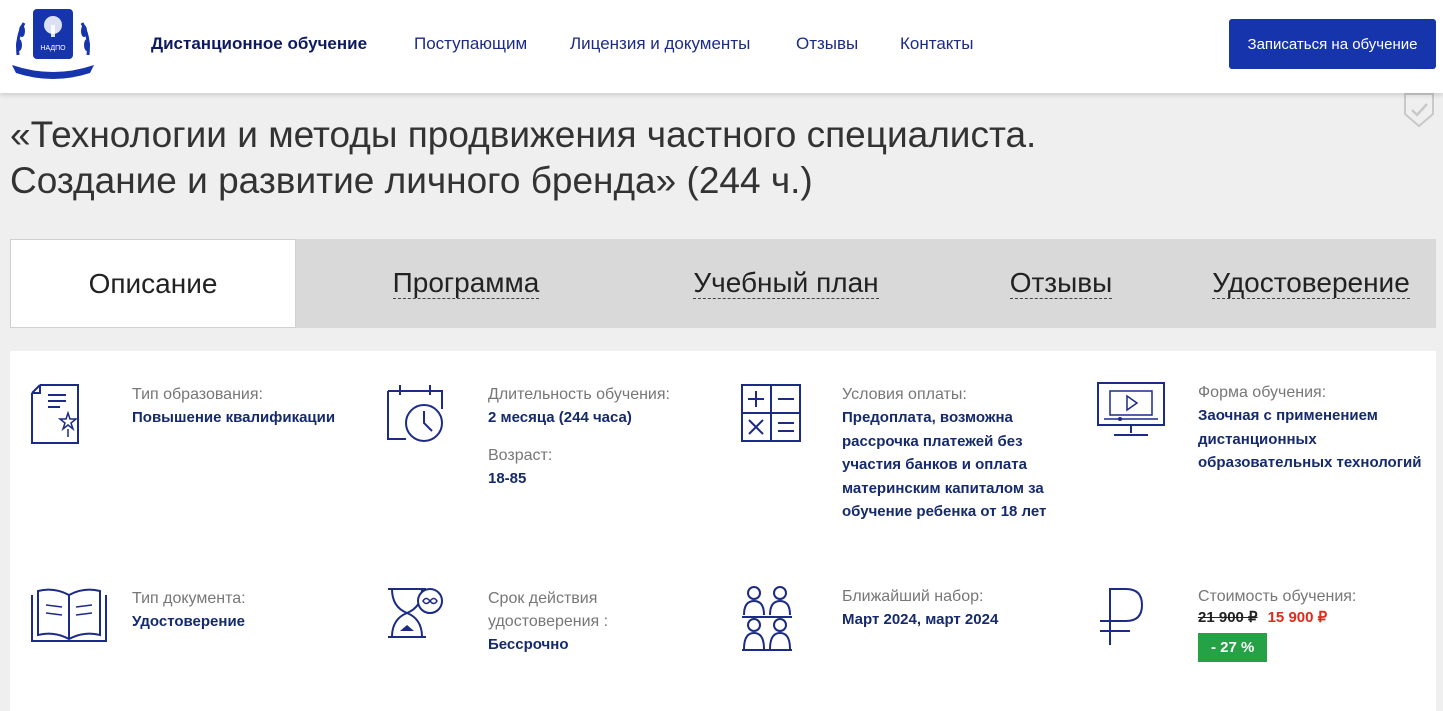  Describe the element at coordinates (234, 417) in the screenshot. I see `edu-type-value: Повышение квалификации` at that location.